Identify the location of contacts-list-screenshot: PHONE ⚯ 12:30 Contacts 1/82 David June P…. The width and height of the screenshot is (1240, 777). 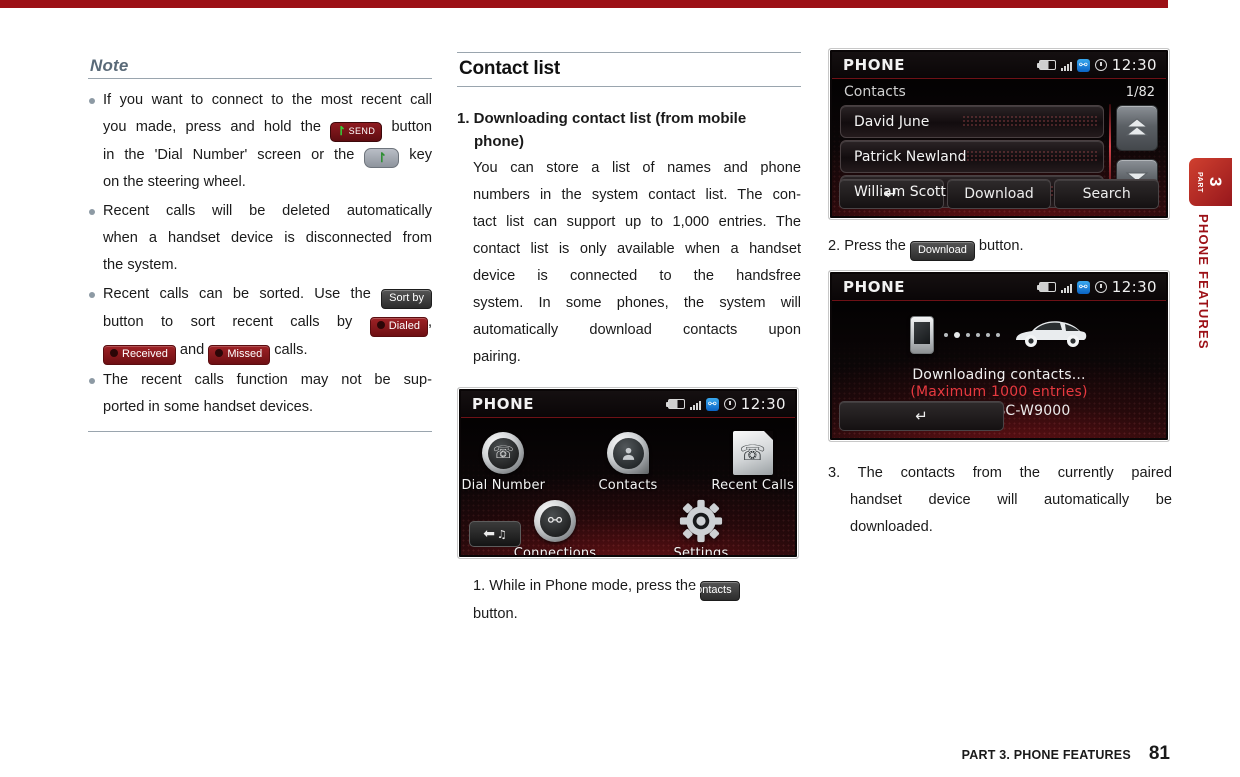
(999, 134).